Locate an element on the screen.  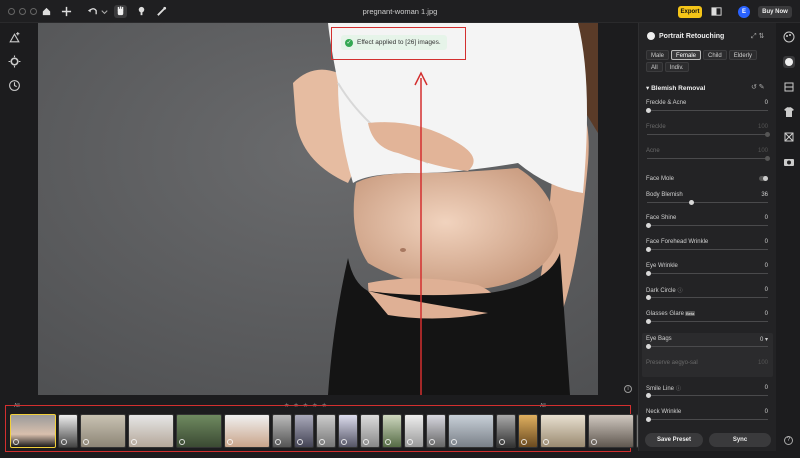
toggle-label: Face Mole is located at coordinates (660, 179).